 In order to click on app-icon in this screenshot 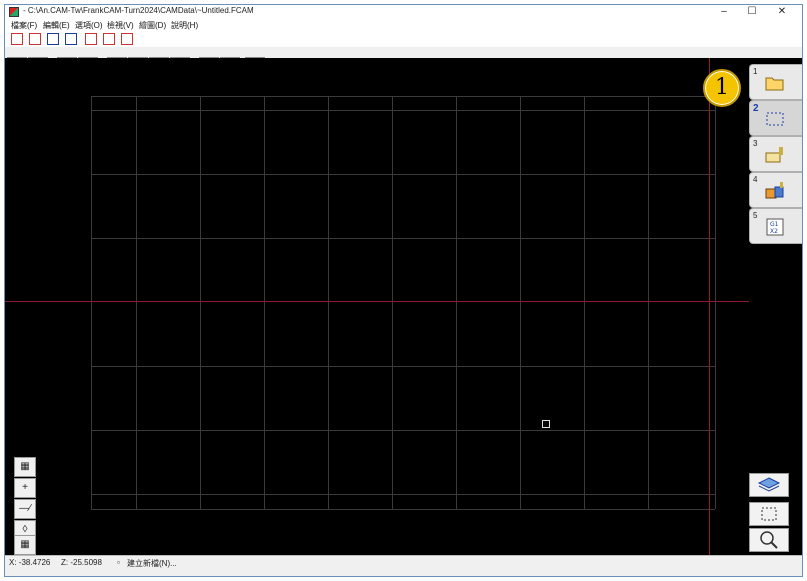, I will do `click(14, 12)`.